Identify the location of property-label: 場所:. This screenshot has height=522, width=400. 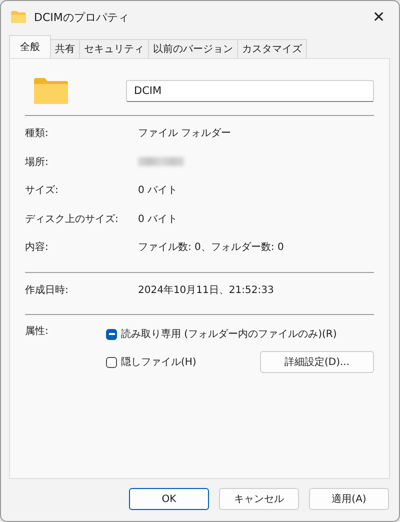
(37, 162).